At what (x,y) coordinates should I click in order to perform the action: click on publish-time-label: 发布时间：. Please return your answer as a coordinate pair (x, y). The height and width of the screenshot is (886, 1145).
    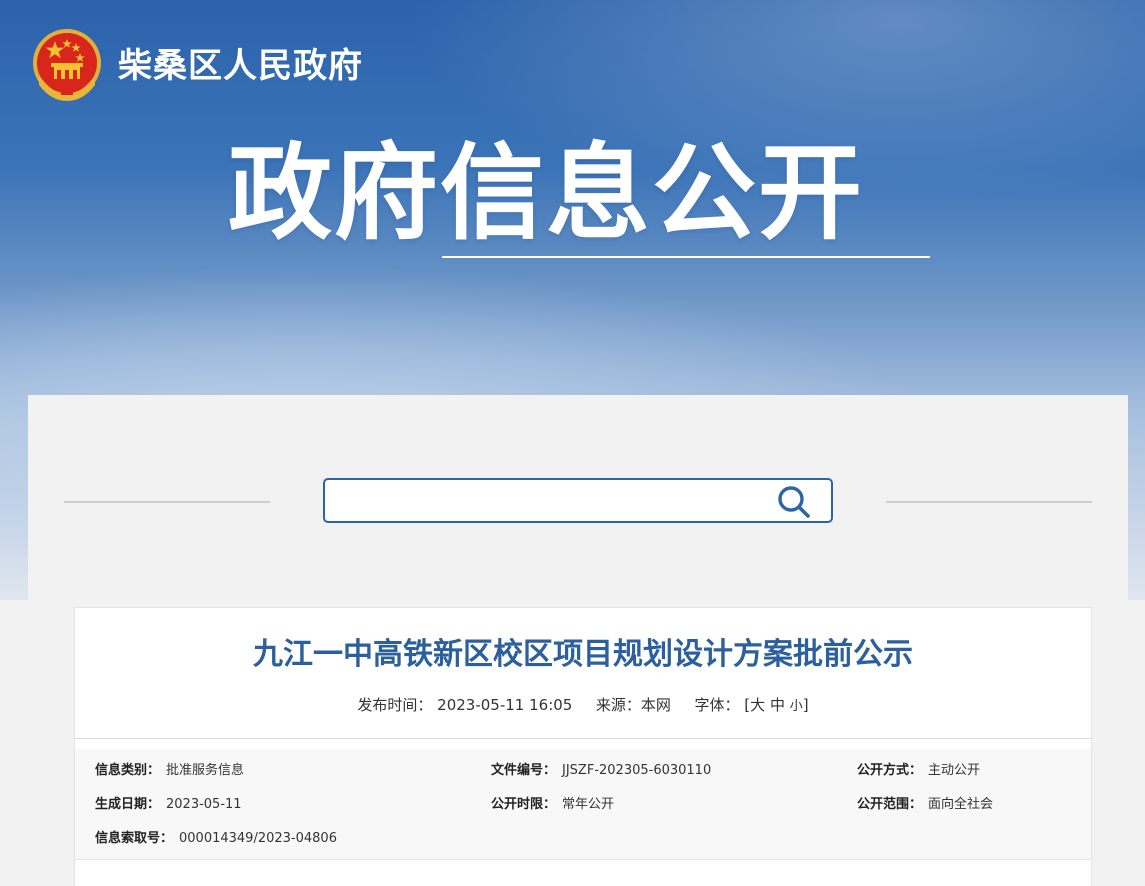
    Looking at the image, I should click on (395, 705).